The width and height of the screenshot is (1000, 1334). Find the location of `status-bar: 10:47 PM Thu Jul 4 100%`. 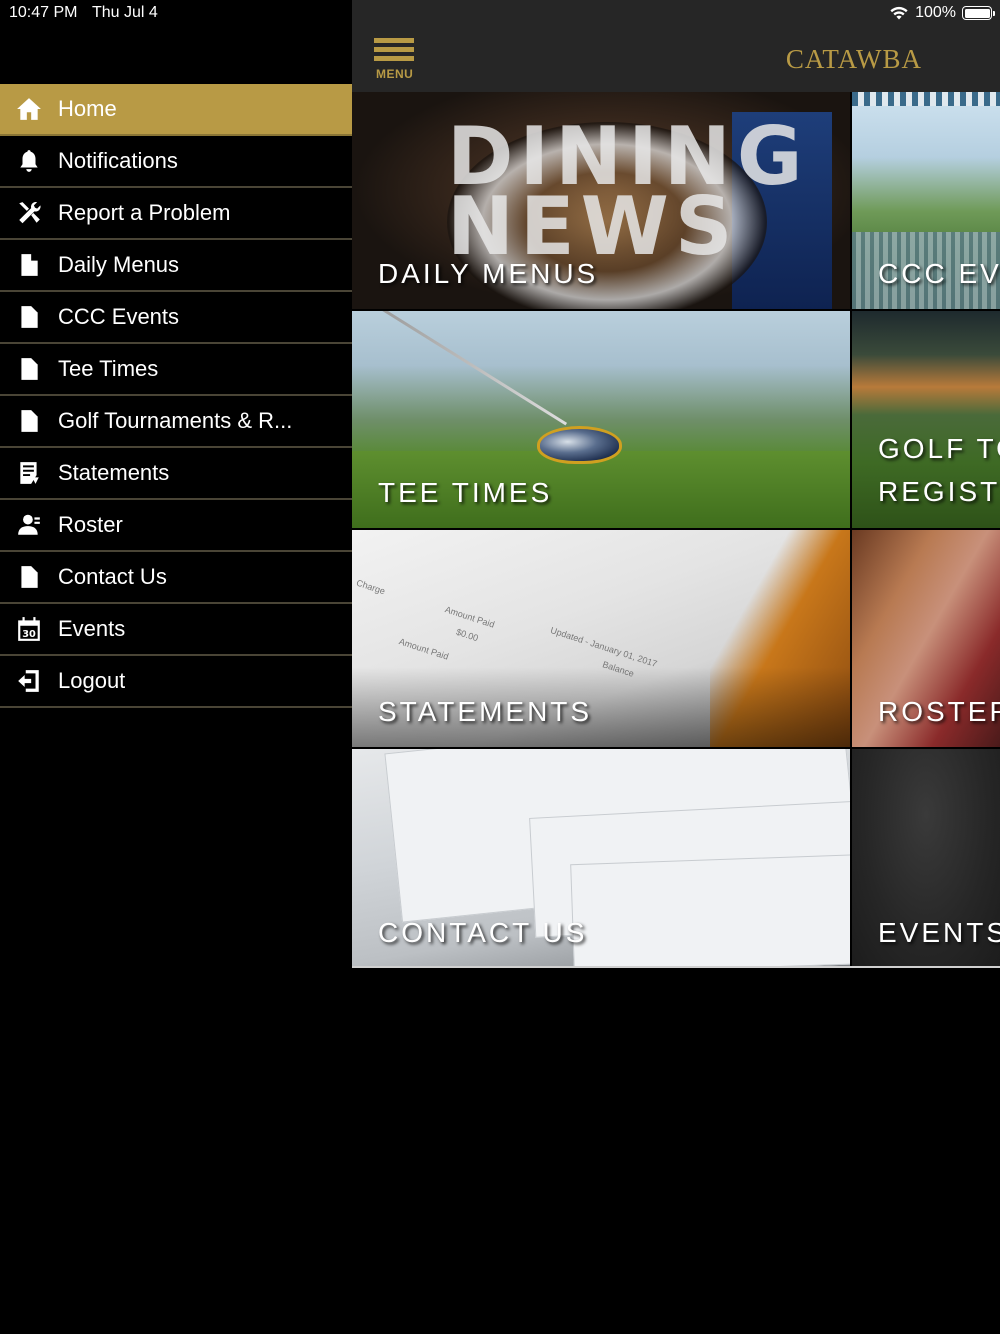

status-bar: 10:47 PM Thu Jul 4 100% is located at coordinates (500, 13).